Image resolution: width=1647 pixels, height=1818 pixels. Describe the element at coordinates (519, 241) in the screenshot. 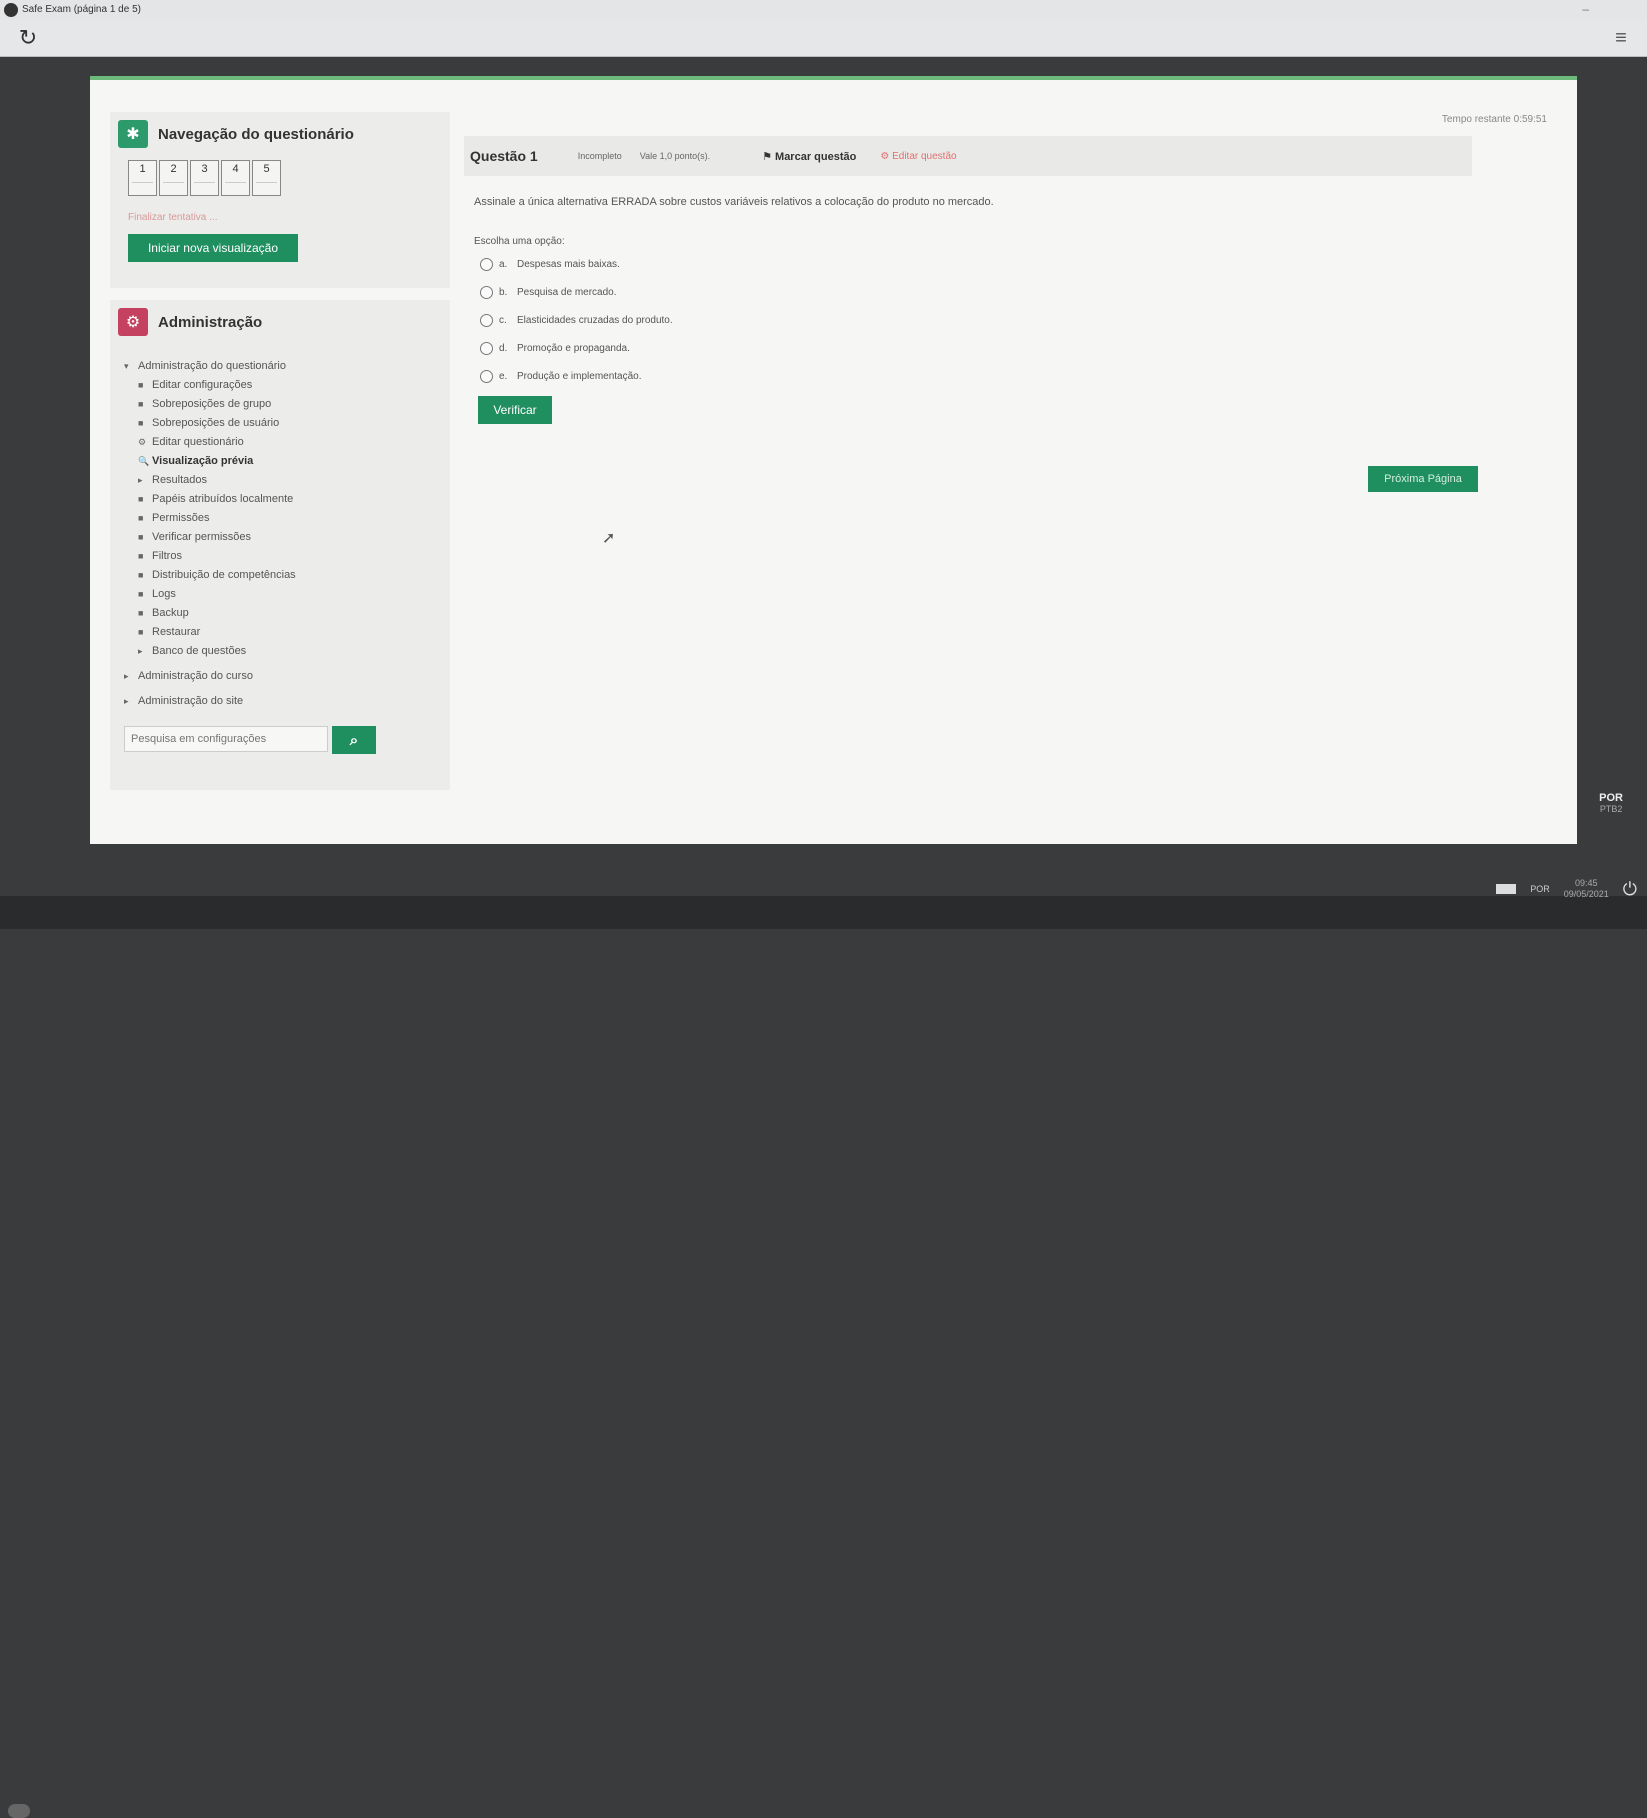

I see `choose-prompt: Escolha uma opção:` at that location.